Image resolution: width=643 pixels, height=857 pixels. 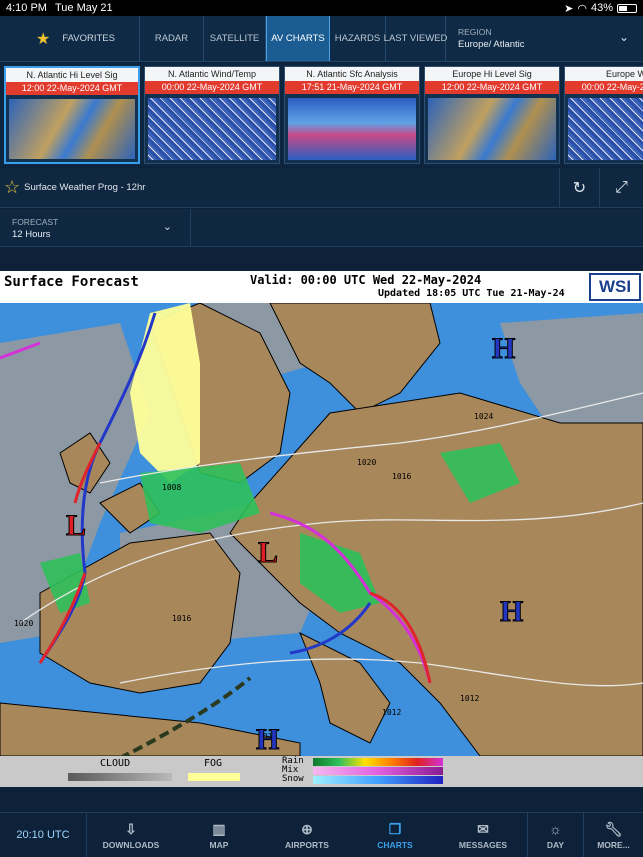 What do you see at coordinates (555, 828) in the screenshot?
I see `sun-icon: ☼` at bounding box center [555, 828].